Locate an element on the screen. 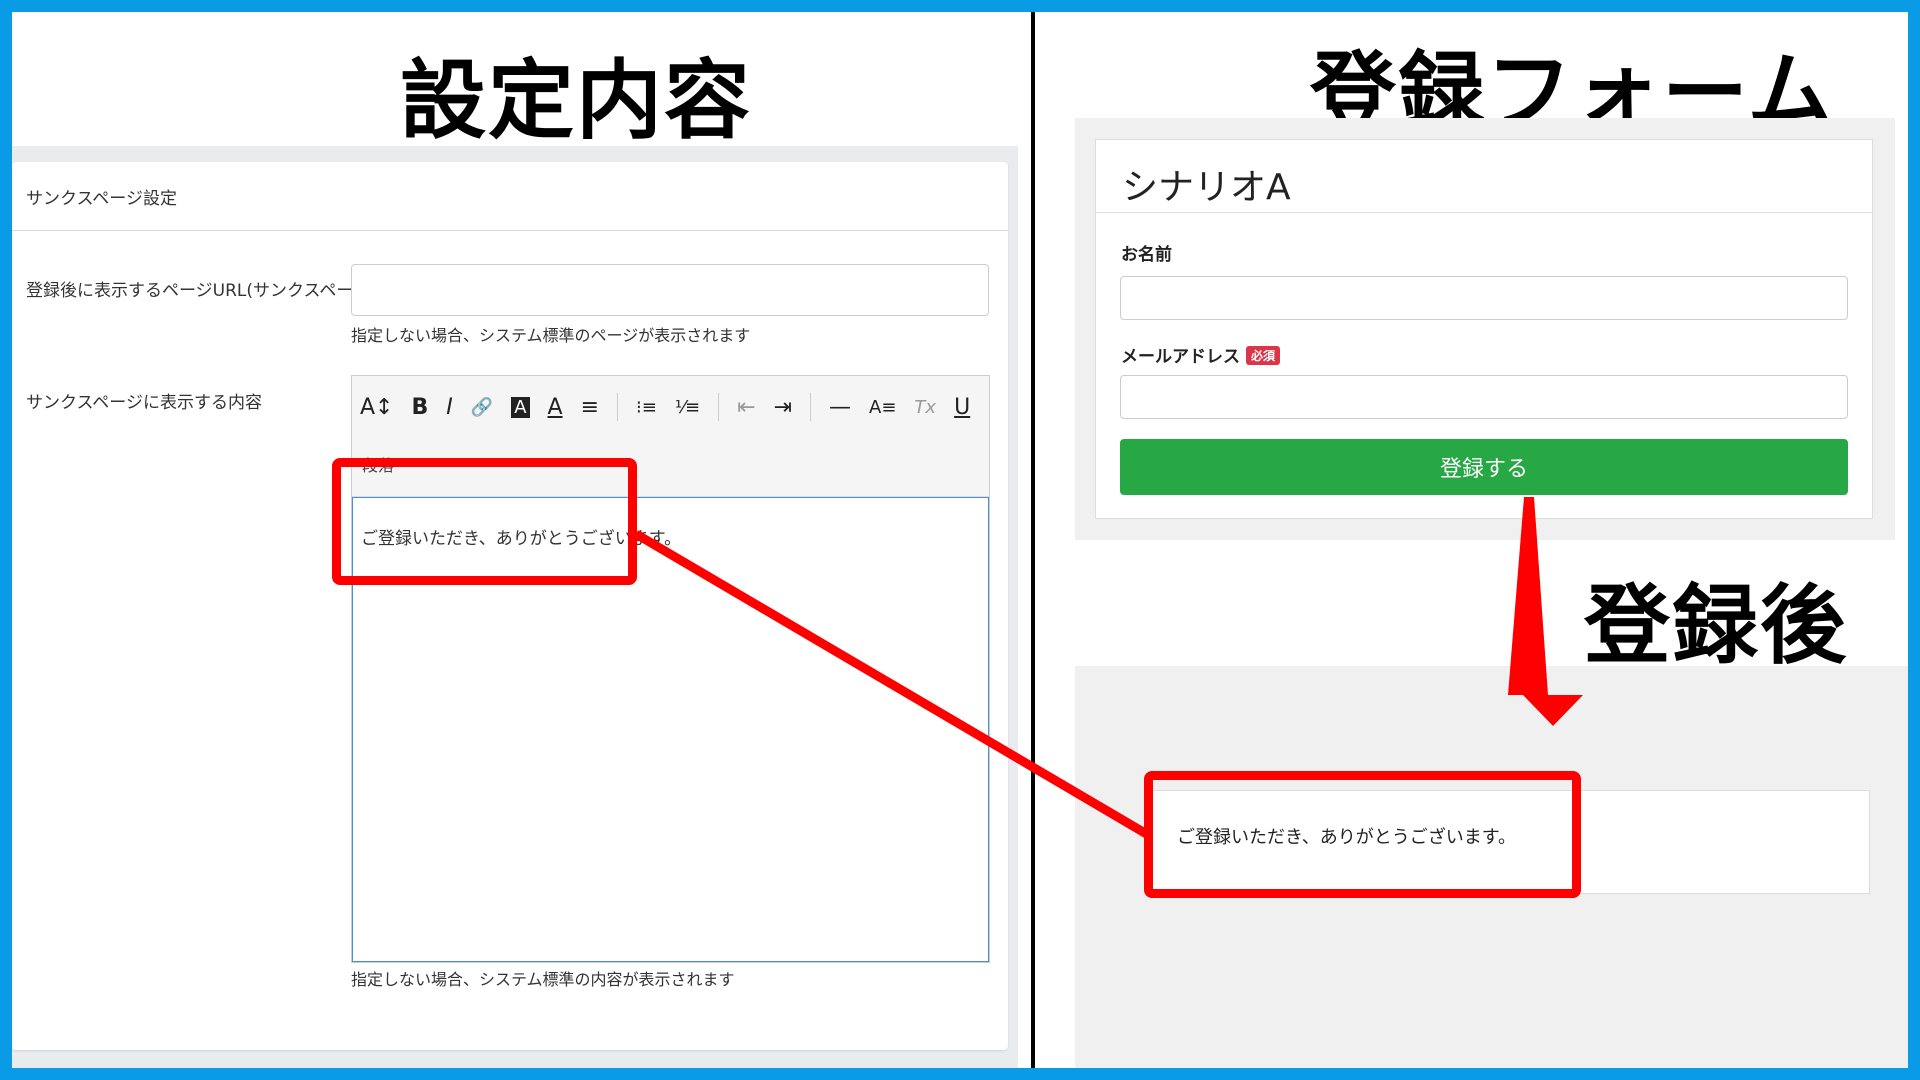 The width and height of the screenshot is (1920, 1080). down-arrow-shaft is located at coordinates (1528, 596).